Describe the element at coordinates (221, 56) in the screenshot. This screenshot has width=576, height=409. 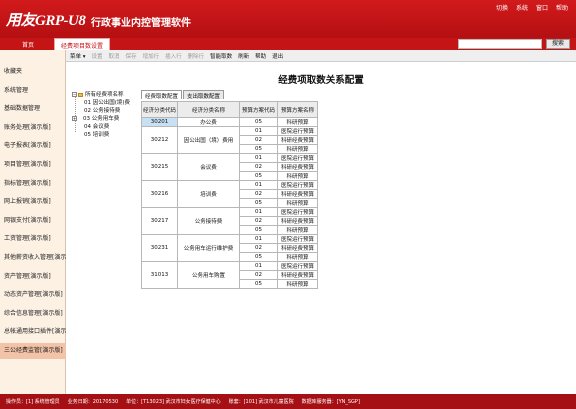
I see `toolbar-button: 智能取数` at that location.